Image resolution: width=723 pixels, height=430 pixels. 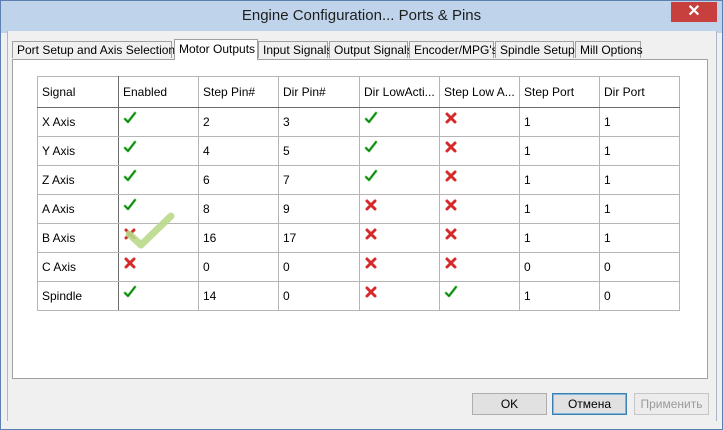 I want to click on tab-mill-options: Mill Options, so click(x=609, y=49).